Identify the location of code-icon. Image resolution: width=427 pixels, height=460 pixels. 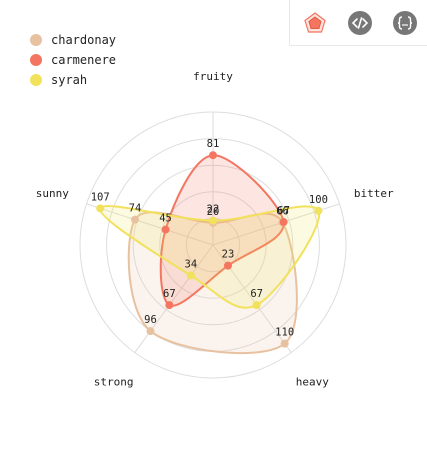
(360, 23).